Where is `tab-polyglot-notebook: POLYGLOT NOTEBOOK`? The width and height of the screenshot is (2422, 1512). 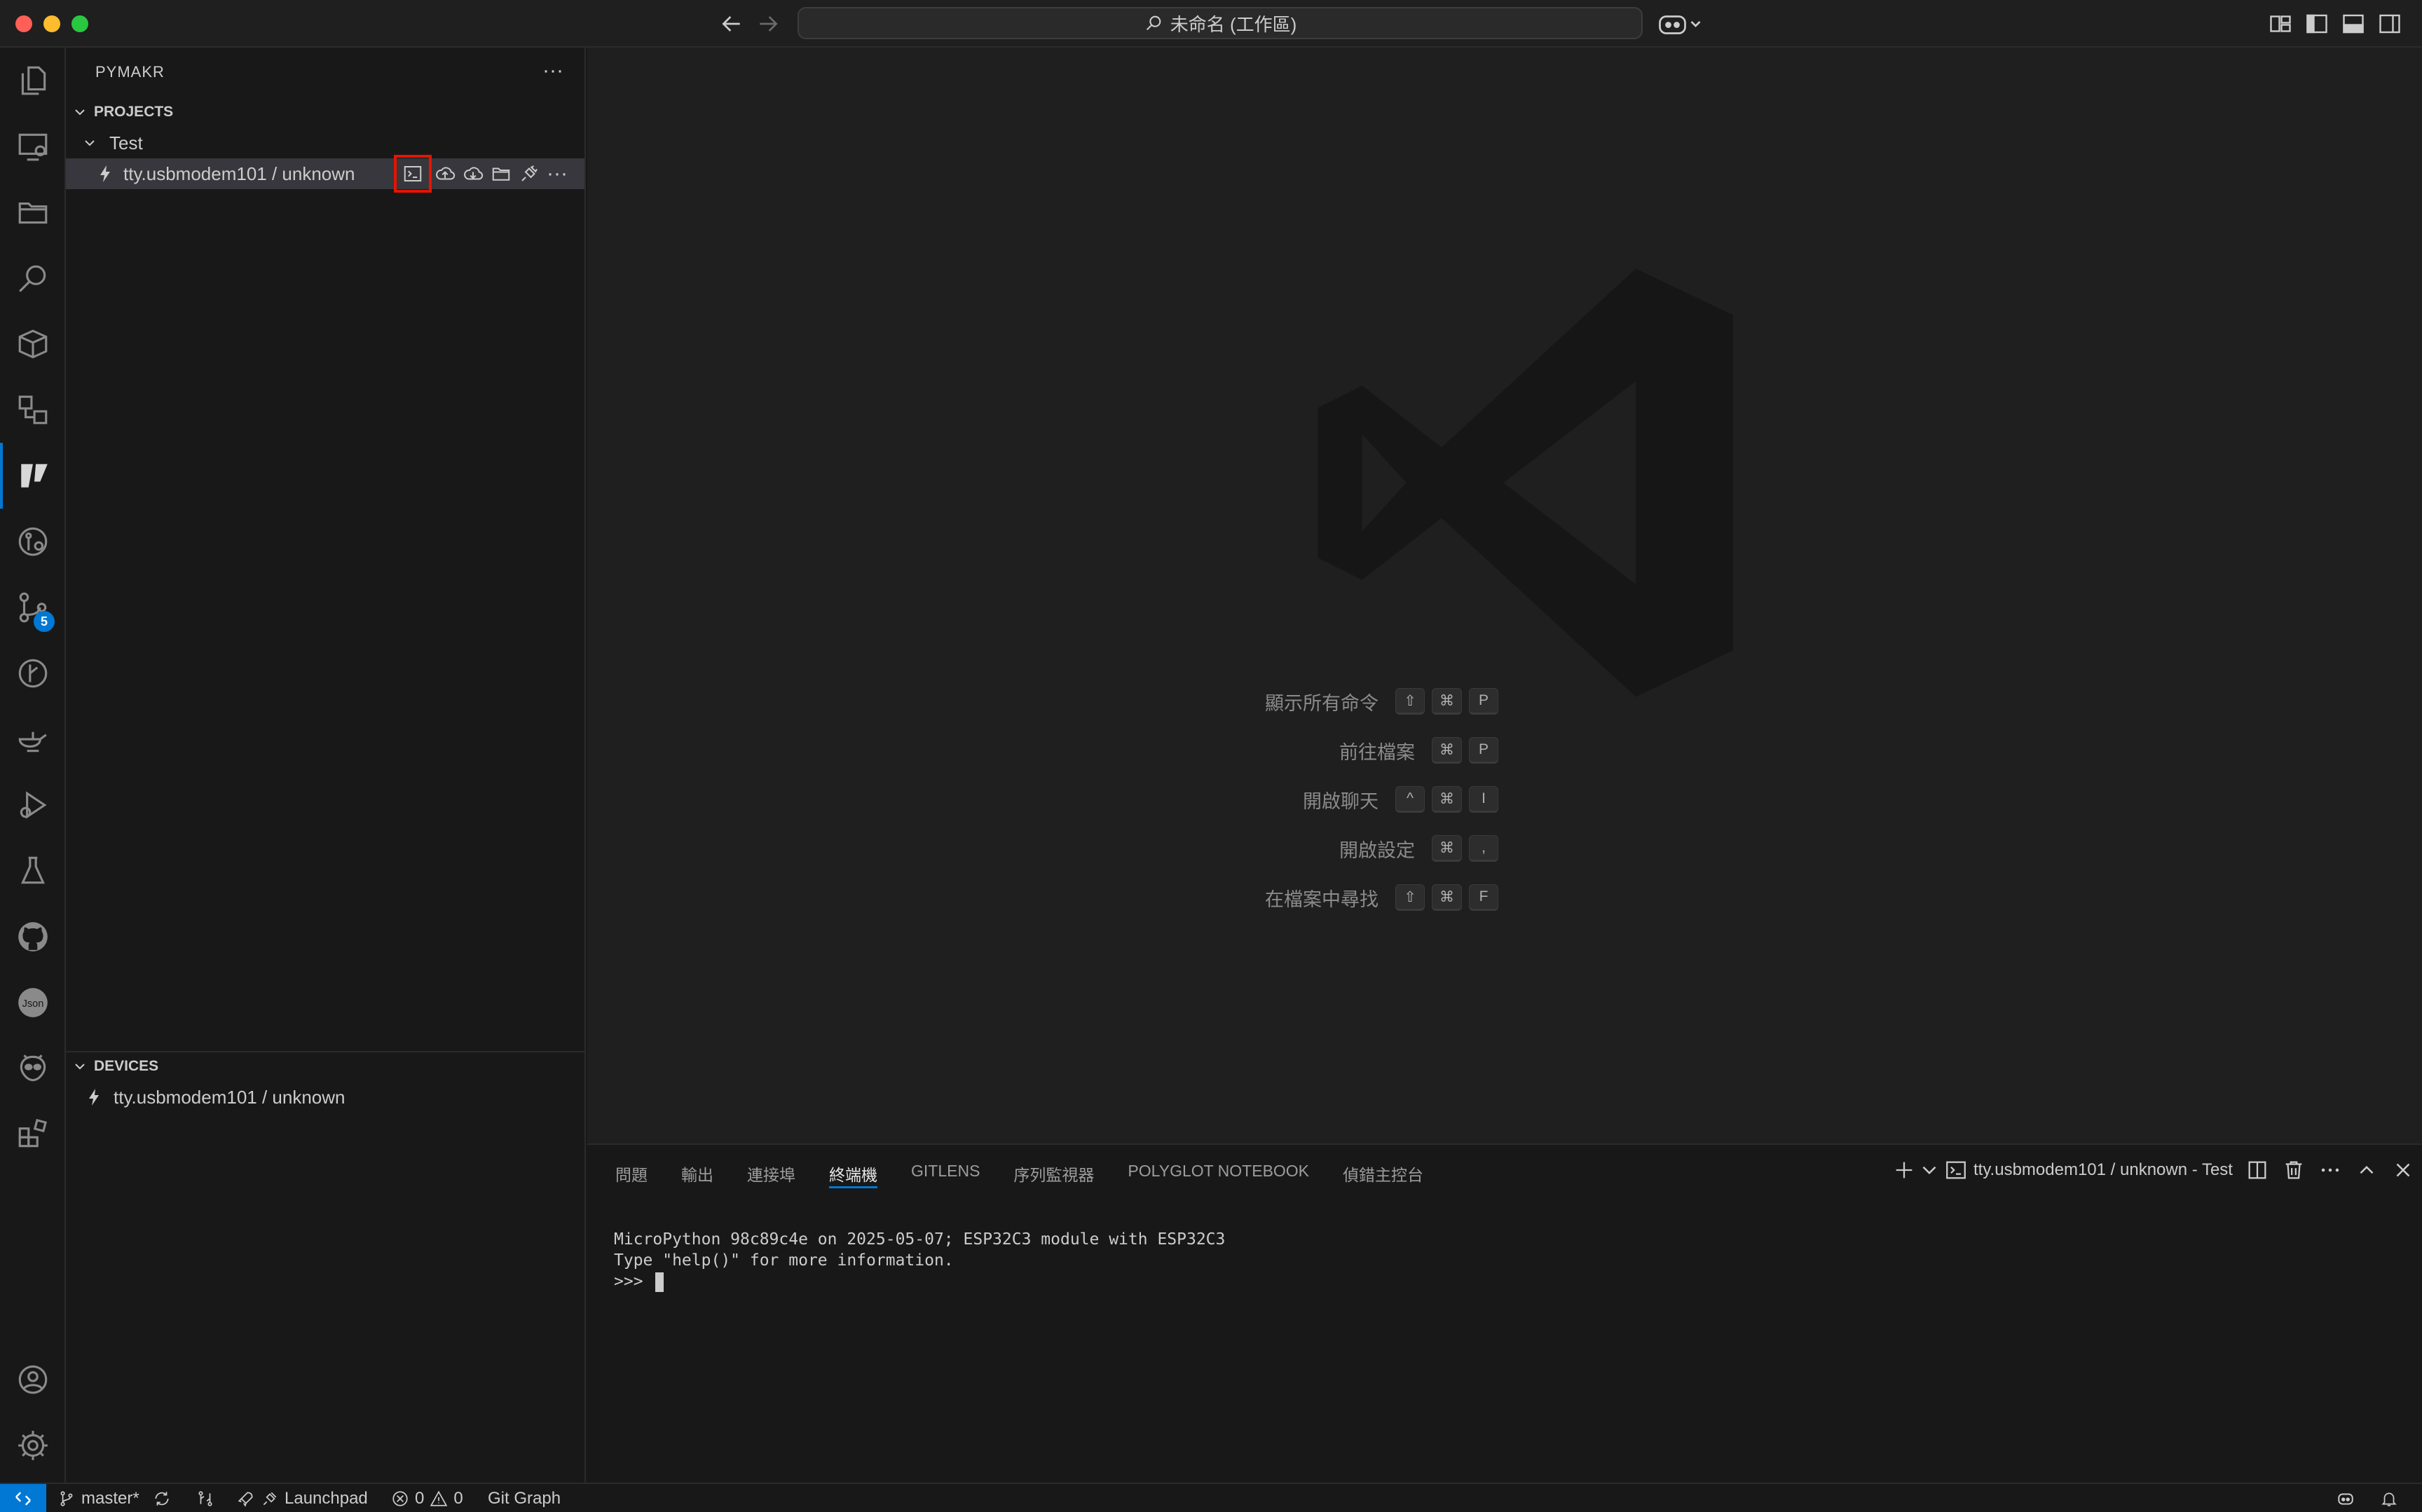 tab-polyglot-notebook: POLYGLOT NOTEBOOK is located at coordinates (1218, 1172).